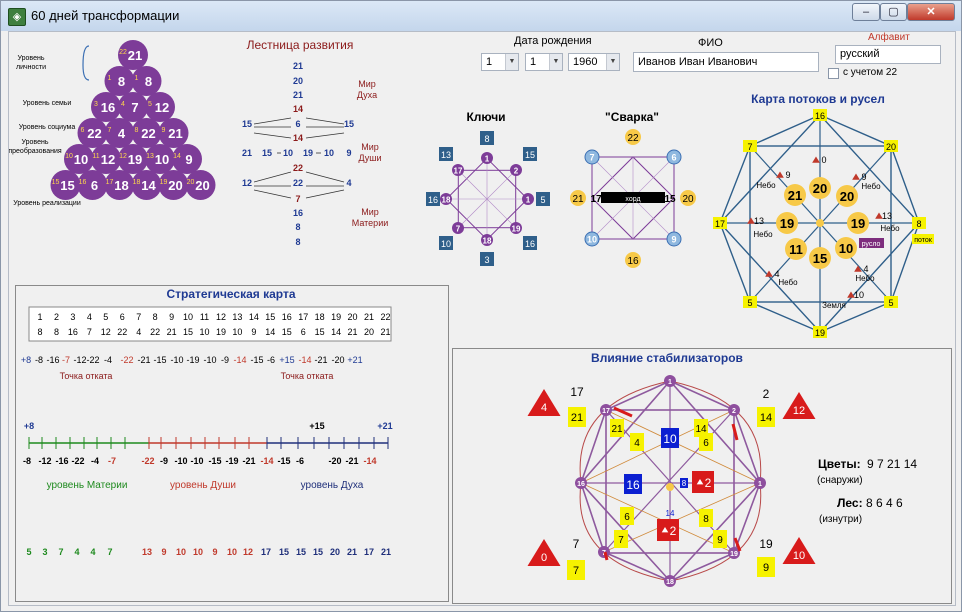  What do you see at coordinates (180, 461) in the screenshot?
I see `scale-value: -10` at bounding box center [180, 461].